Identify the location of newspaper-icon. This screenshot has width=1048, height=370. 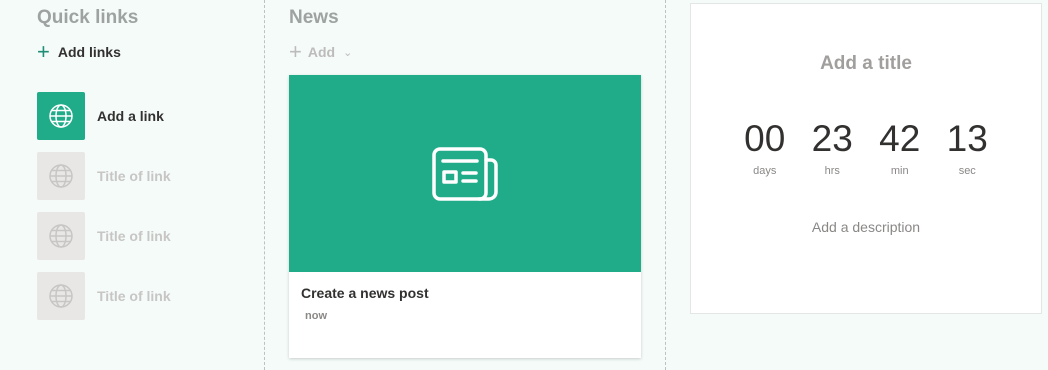
(465, 173).